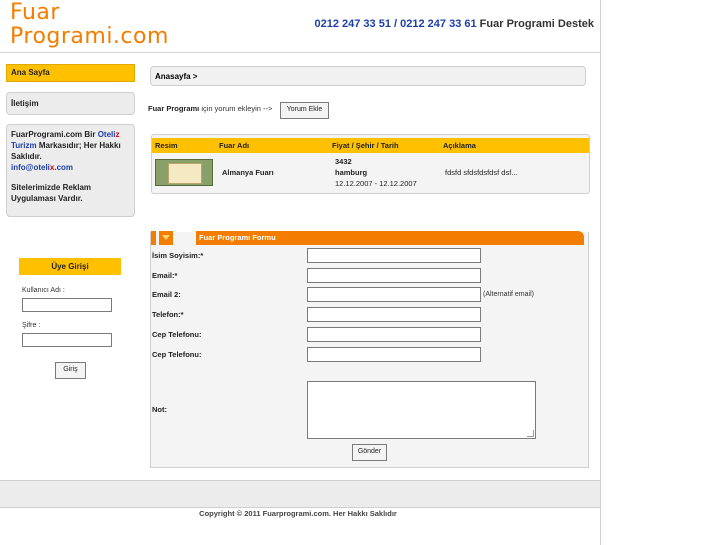  I want to click on comment-prompt: Fuar Programı için yorum ekleyin -->, so click(210, 108).